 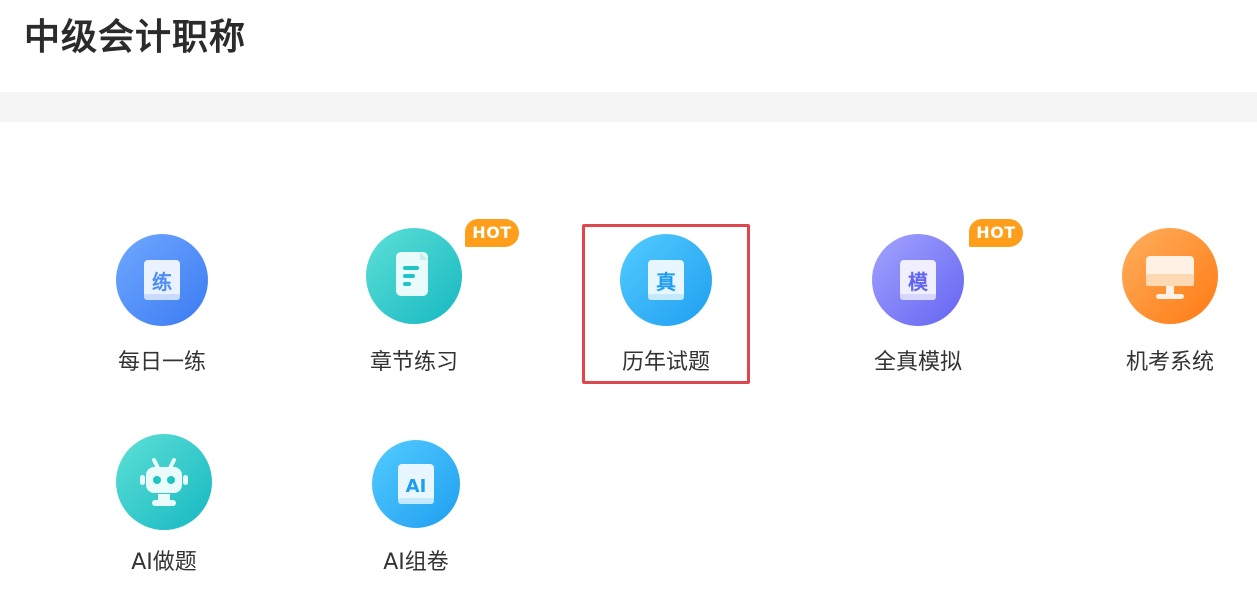 I want to click on page-title: 中级会计职称, so click(x=135, y=37).